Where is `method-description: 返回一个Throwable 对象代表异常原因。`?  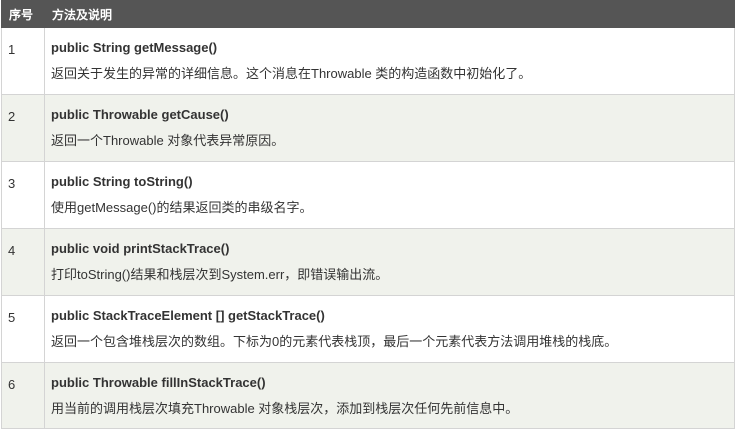 method-description: 返回一个Throwable 对象代表异常原因。 is located at coordinates (168, 140).